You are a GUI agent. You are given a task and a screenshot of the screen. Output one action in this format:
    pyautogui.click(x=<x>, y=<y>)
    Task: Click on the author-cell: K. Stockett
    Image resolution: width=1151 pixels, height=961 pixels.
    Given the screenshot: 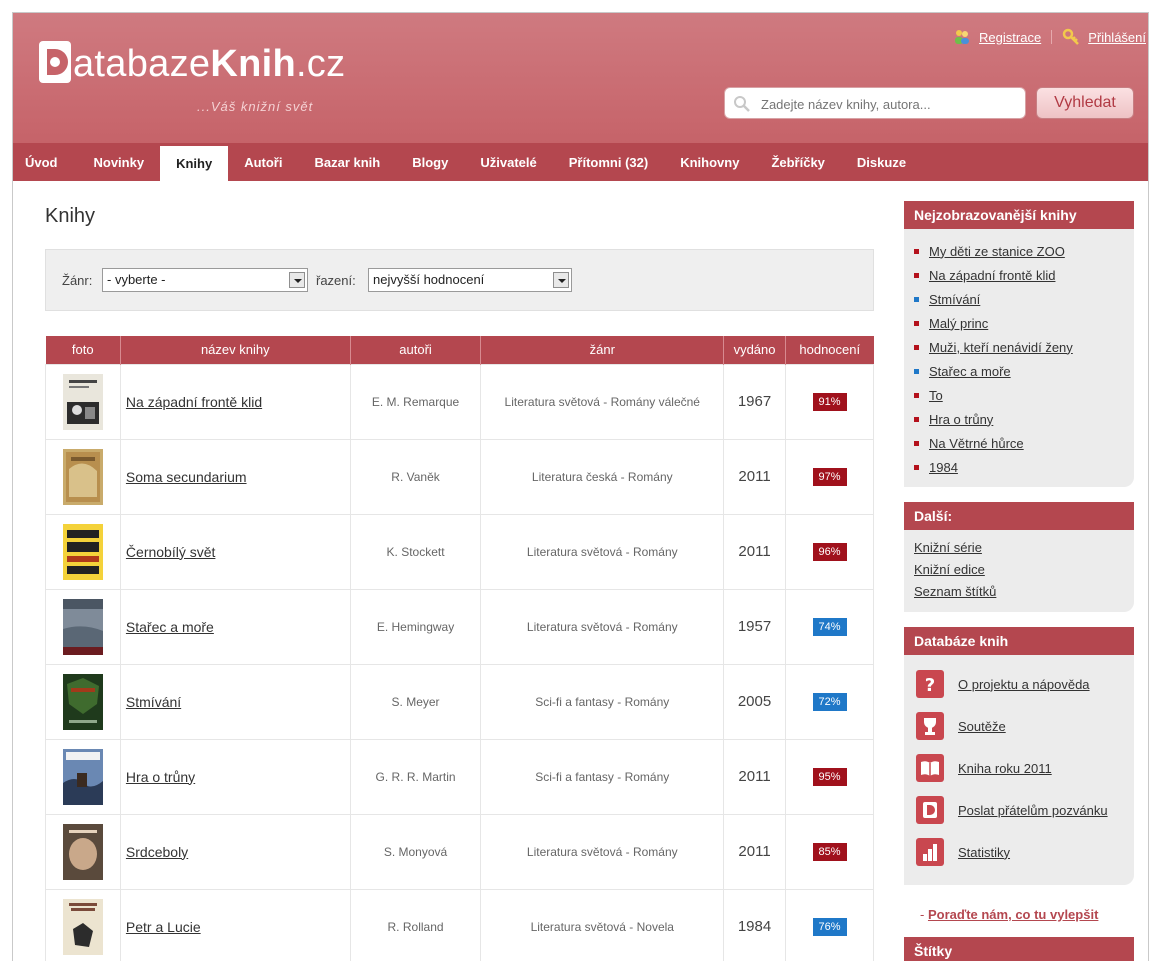 What is the action you would take?
    pyautogui.click(x=415, y=551)
    